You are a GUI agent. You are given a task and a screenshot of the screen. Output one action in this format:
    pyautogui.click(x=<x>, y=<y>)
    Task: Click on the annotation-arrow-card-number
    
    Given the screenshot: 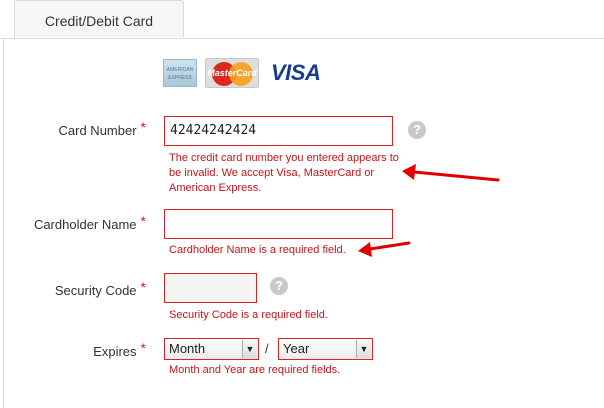 What is the action you would take?
    pyautogui.click(x=451, y=173)
    